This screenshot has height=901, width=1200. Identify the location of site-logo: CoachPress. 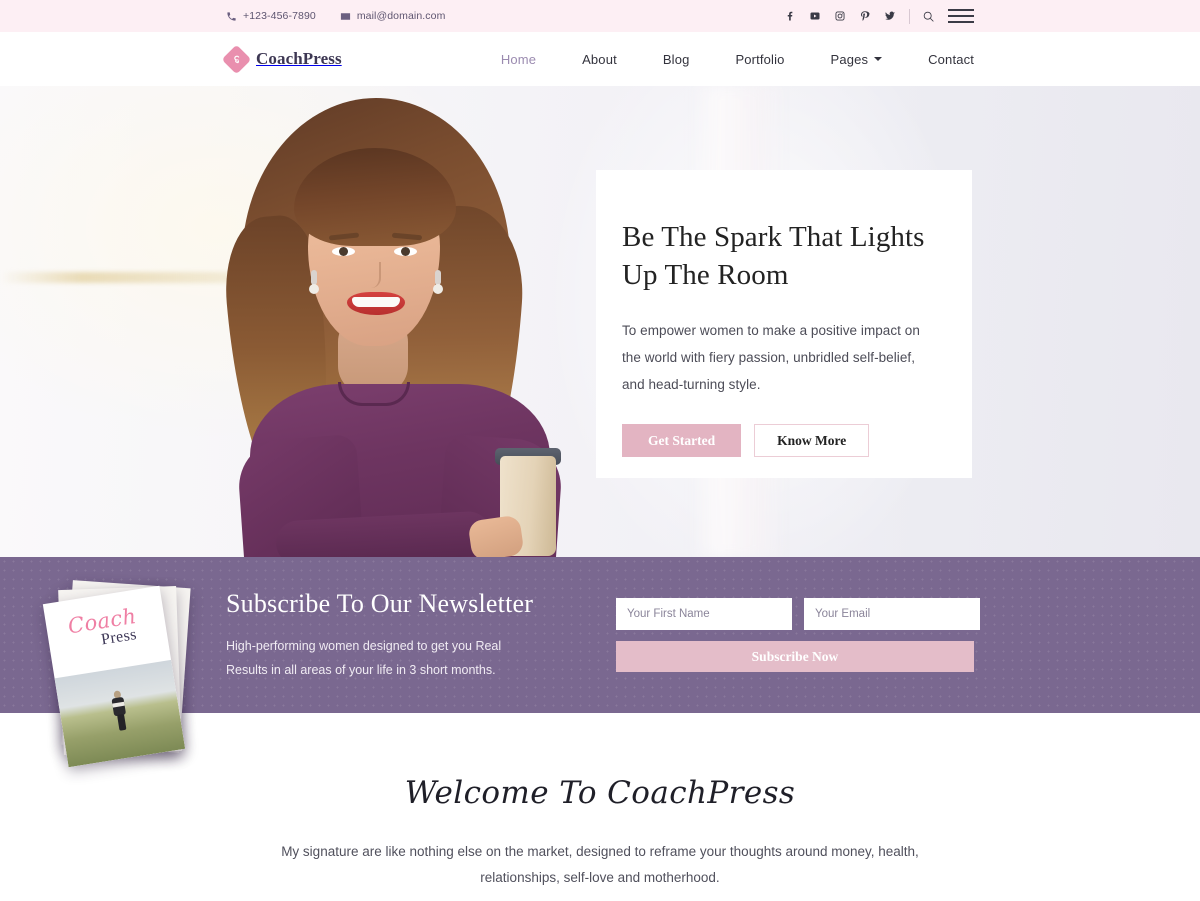
(281, 59).